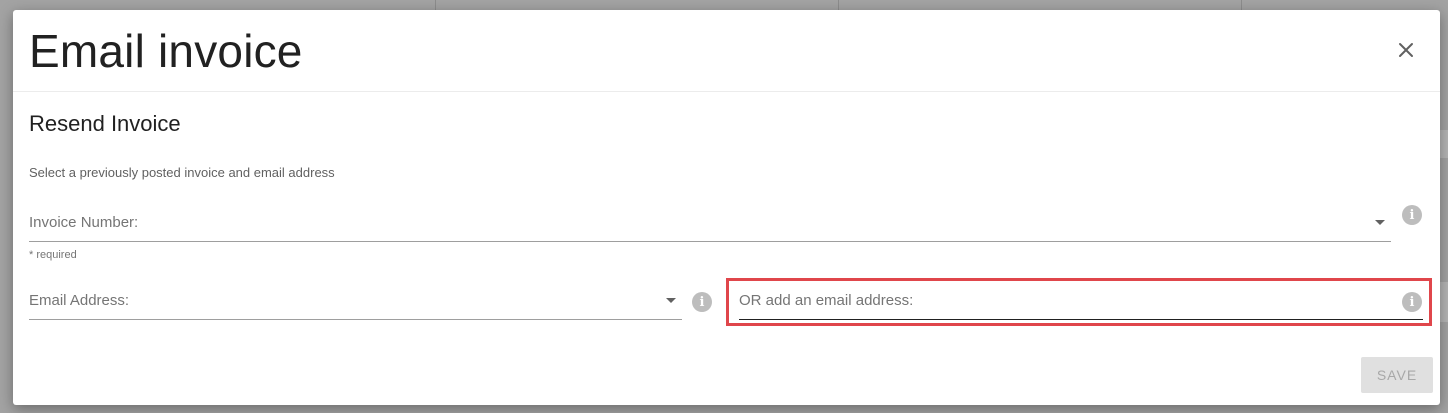 The image size is (1448, 413). What do you see at coordinates (1397, 375) in the screenshot?
I see `save-button: SAVE` at bounding box center [1397, 375].